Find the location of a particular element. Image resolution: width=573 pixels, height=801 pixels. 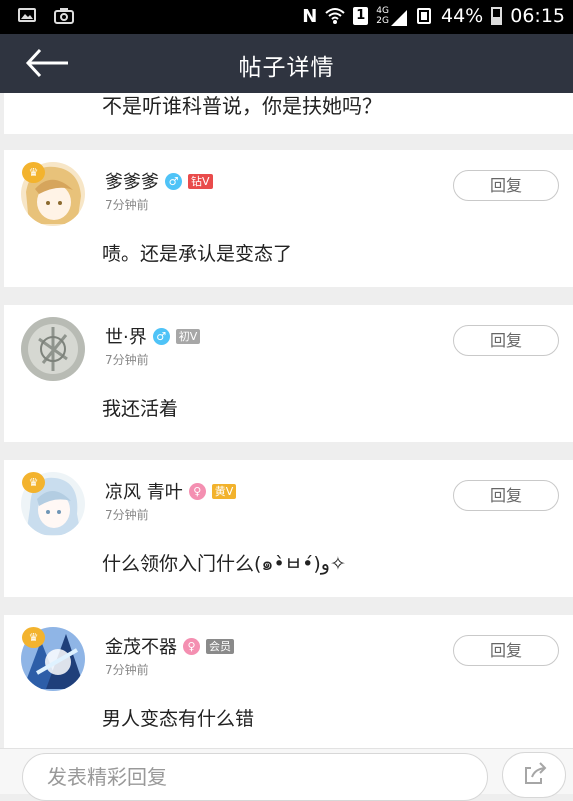

status-right-icons: N 1 4G 2G 44% 06:15 is located at coordinates (433, 16).